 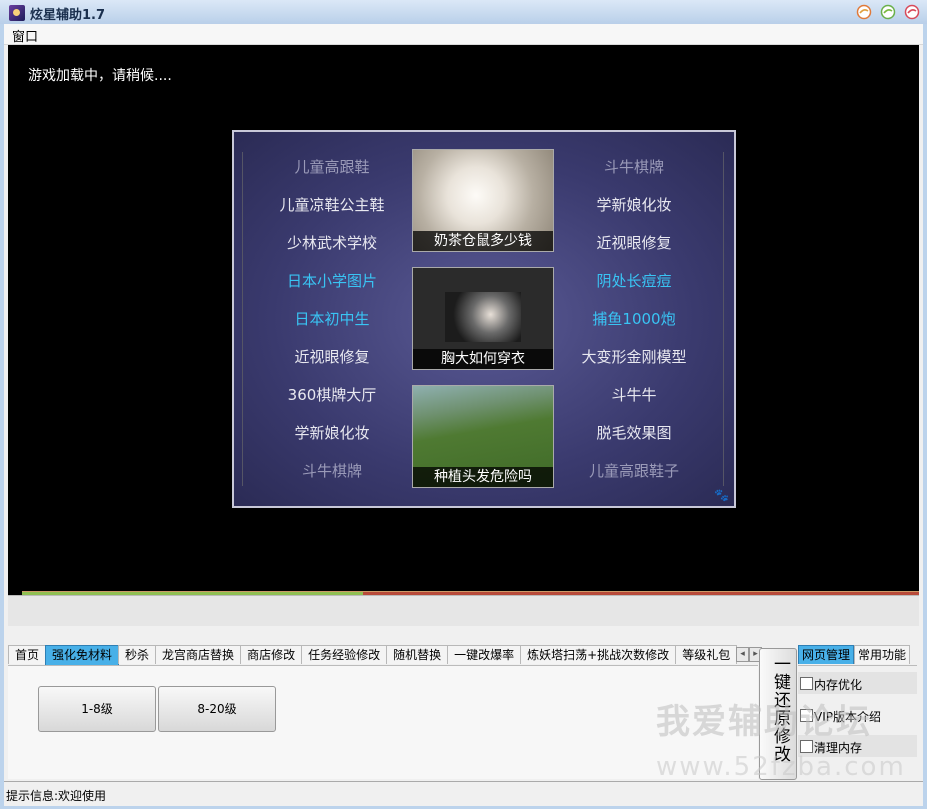 What do you see at coordinates (706, 654) in the screenshot?
I see `tab-item: 等级礼包` at bounding box center [706, 654].